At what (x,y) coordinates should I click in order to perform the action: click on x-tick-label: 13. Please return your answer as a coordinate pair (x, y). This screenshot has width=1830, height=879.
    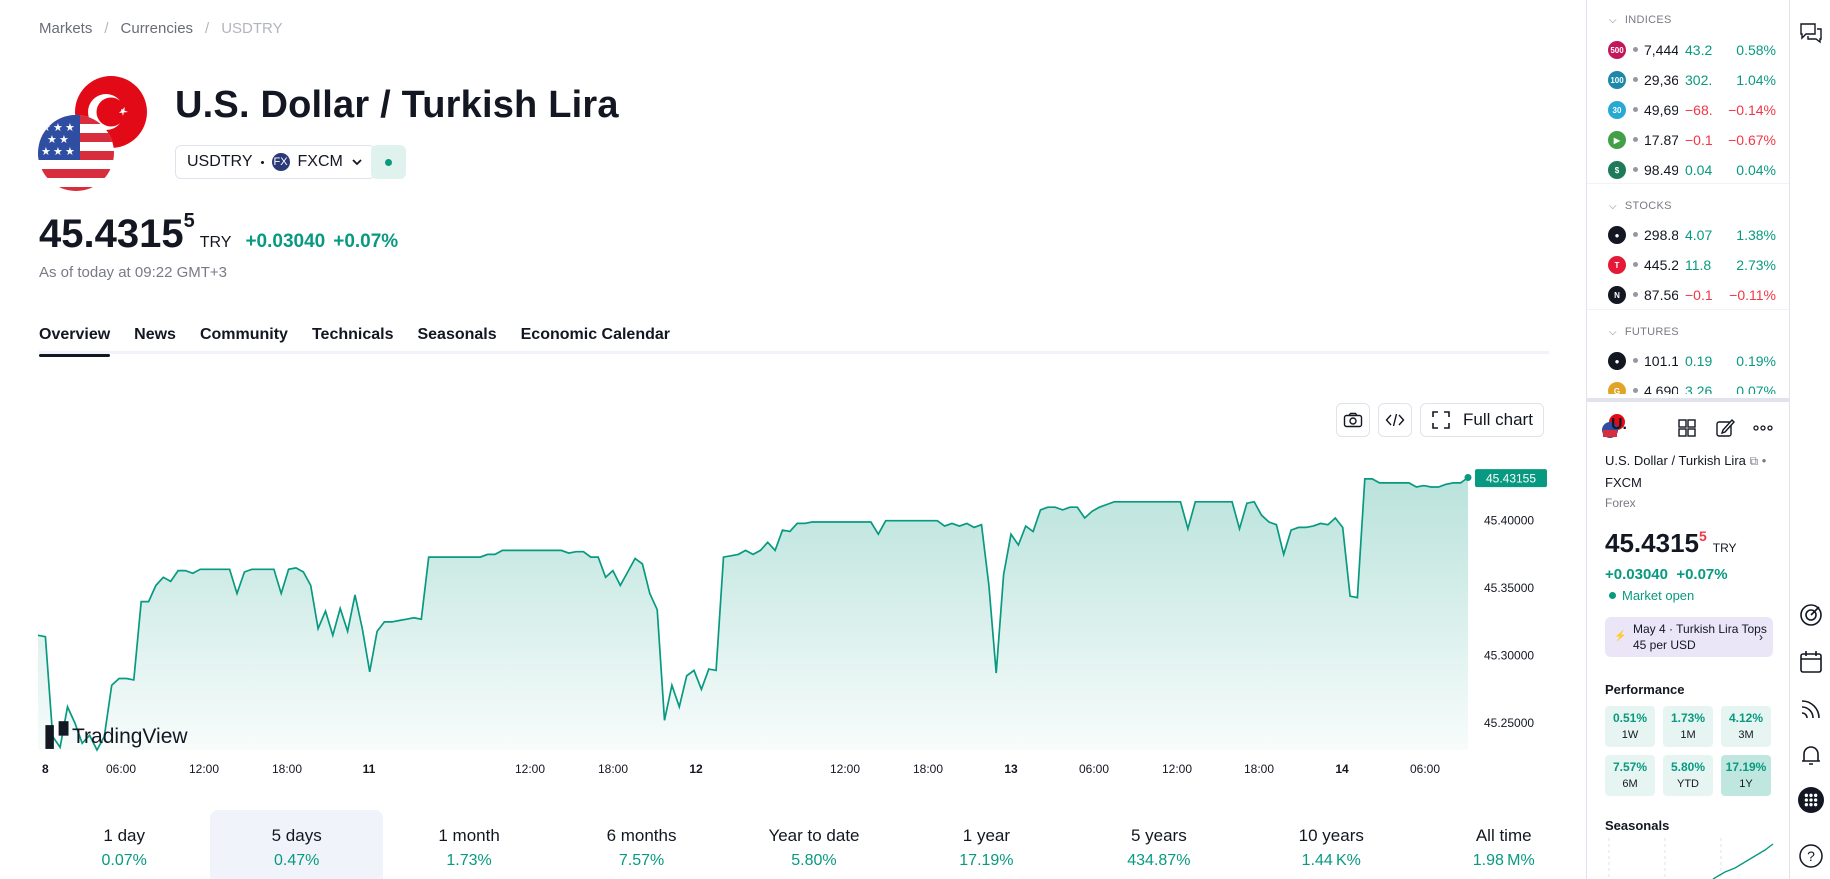
    Looking at the image, I should click on (1011, 769).